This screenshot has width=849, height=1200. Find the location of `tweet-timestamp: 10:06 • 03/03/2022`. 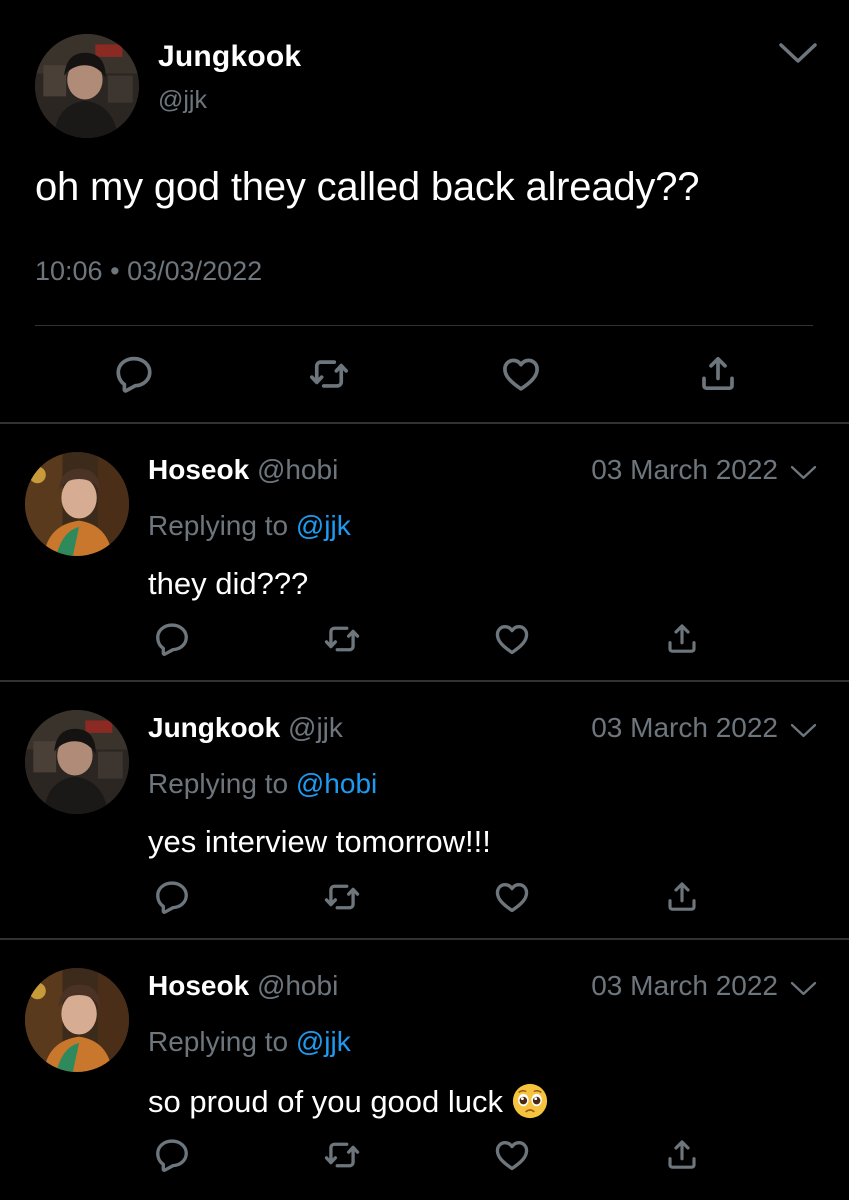

tweet-timestamp: 10:06 • 03/03/2022 is located at coordinates (148, 271).